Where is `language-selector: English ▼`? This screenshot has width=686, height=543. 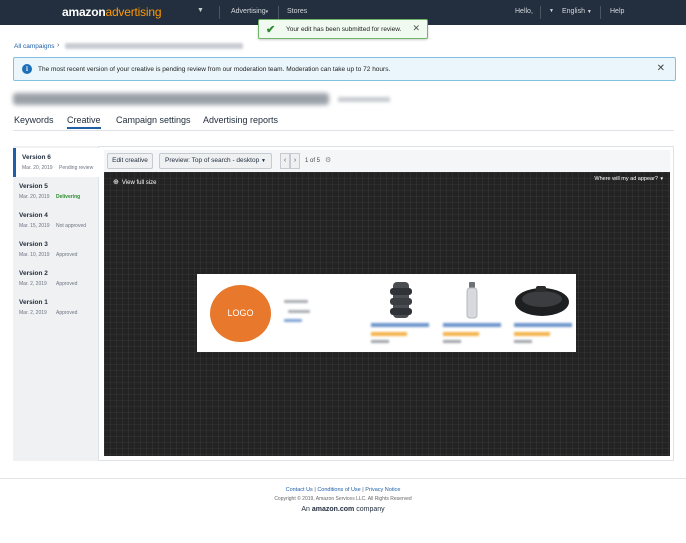
language-selector: English ▼ is located at coordinates (577, 11).